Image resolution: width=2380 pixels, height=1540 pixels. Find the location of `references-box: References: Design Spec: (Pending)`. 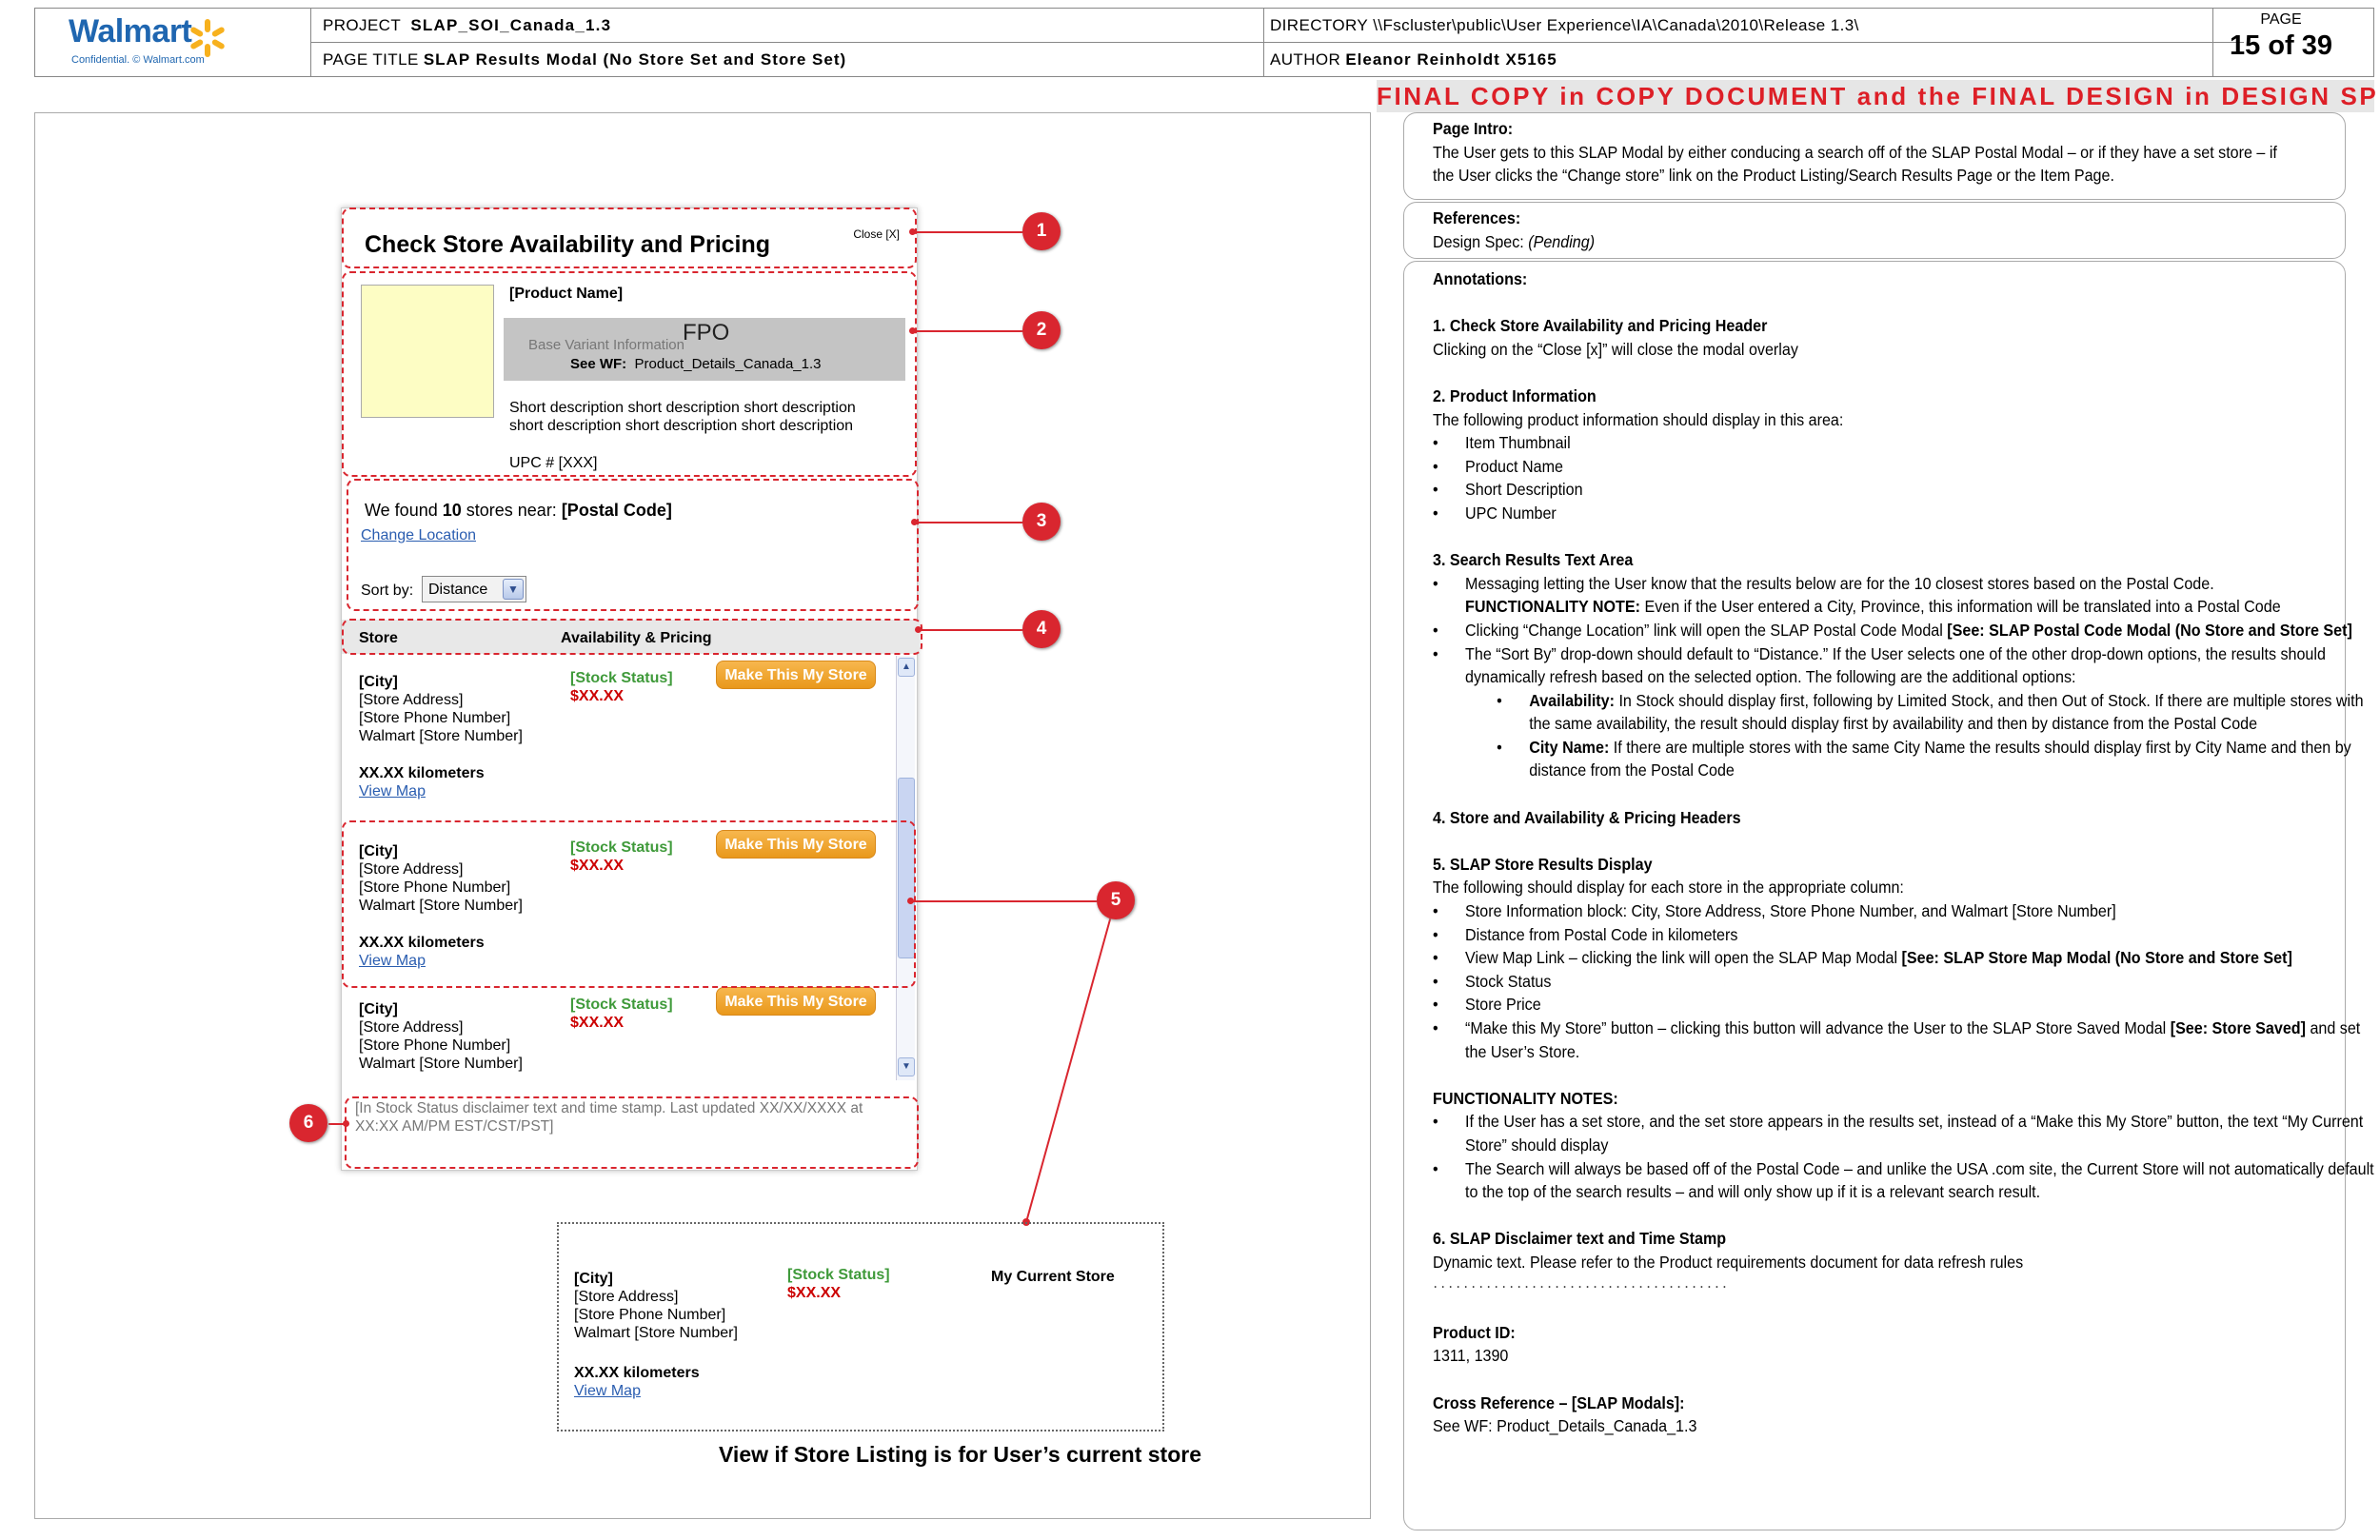

references-box: References: Design Spec: (Pending) is located at coordinates (1874, 230).